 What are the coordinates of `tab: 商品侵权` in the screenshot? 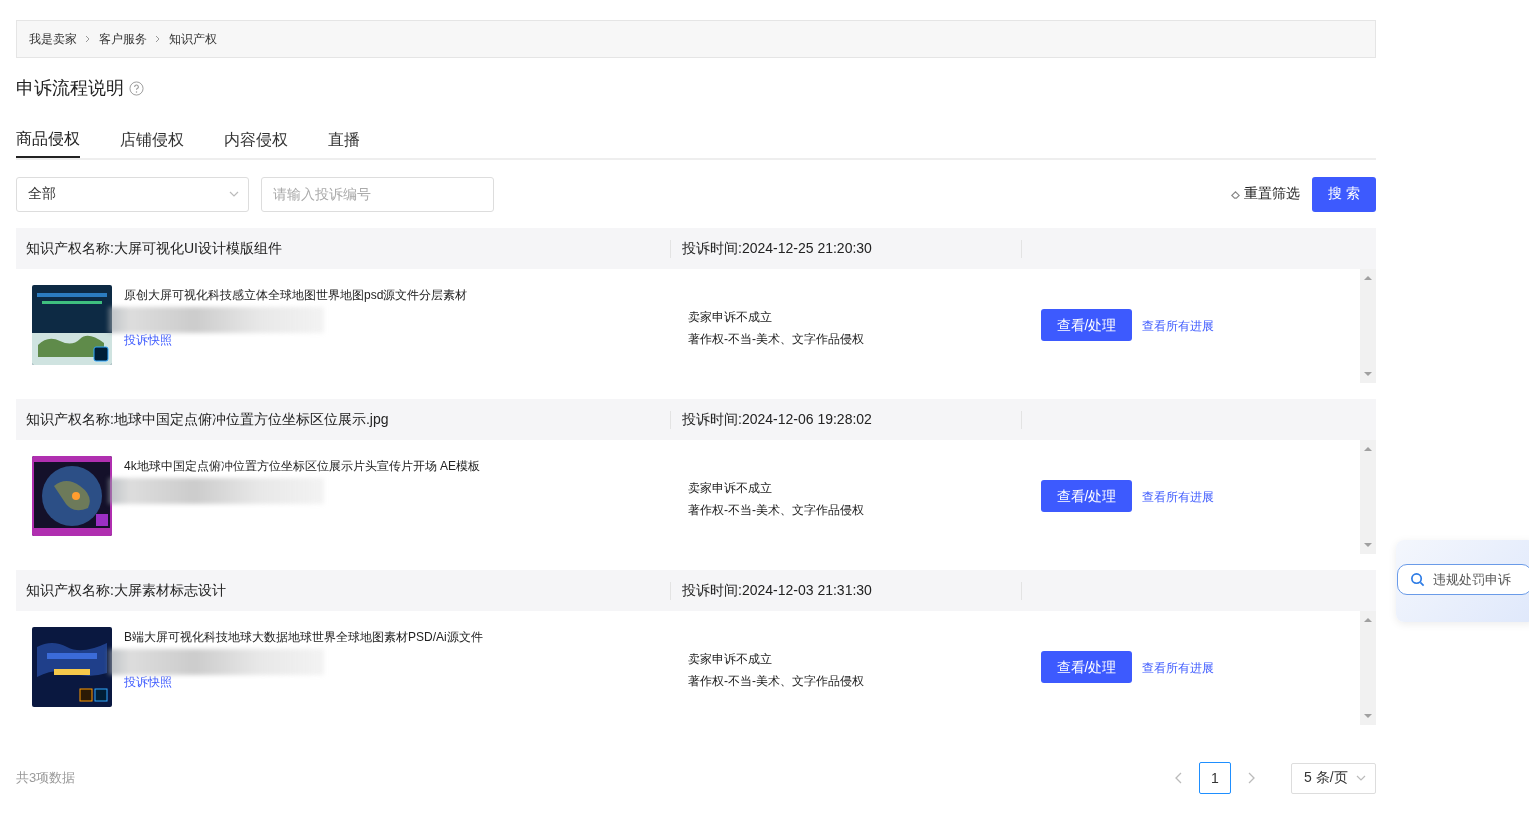 It's located at (48, 140).